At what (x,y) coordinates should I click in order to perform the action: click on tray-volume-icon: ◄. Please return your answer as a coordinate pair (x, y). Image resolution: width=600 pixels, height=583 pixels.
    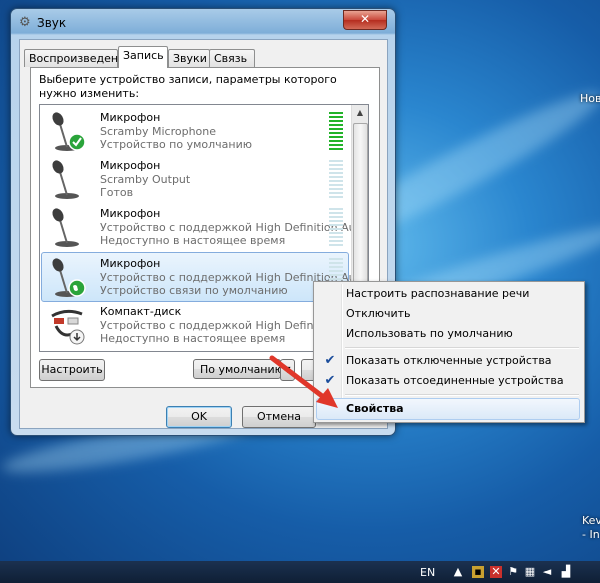
    Looking at the image, I should click on (547, 572).